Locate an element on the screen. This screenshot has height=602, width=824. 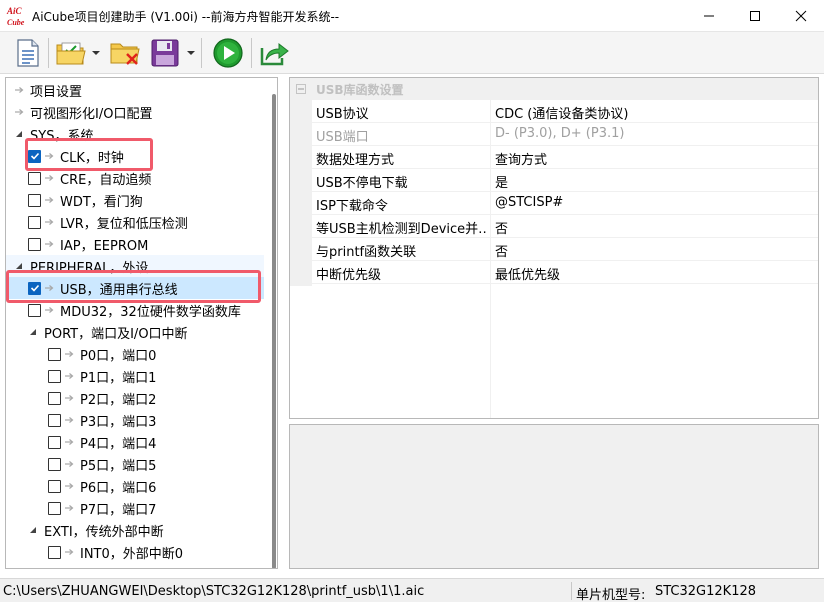
tree-item: IAP，EEPROM is located at coordinates (135, 244).